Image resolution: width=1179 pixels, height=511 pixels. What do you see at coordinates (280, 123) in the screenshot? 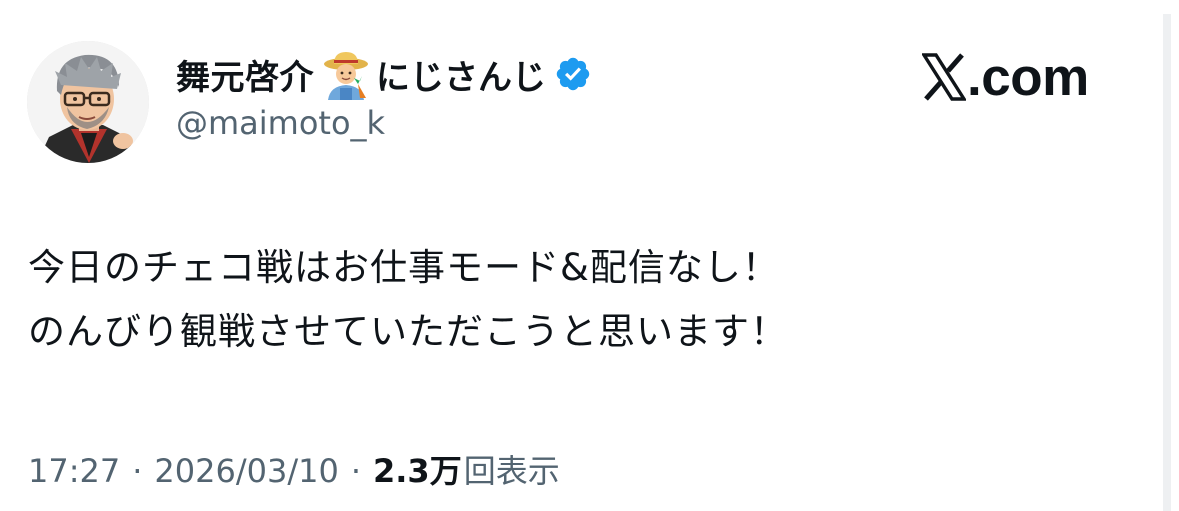
I see `user-handle: @maimoto_k` at bounding box center [280, 123].